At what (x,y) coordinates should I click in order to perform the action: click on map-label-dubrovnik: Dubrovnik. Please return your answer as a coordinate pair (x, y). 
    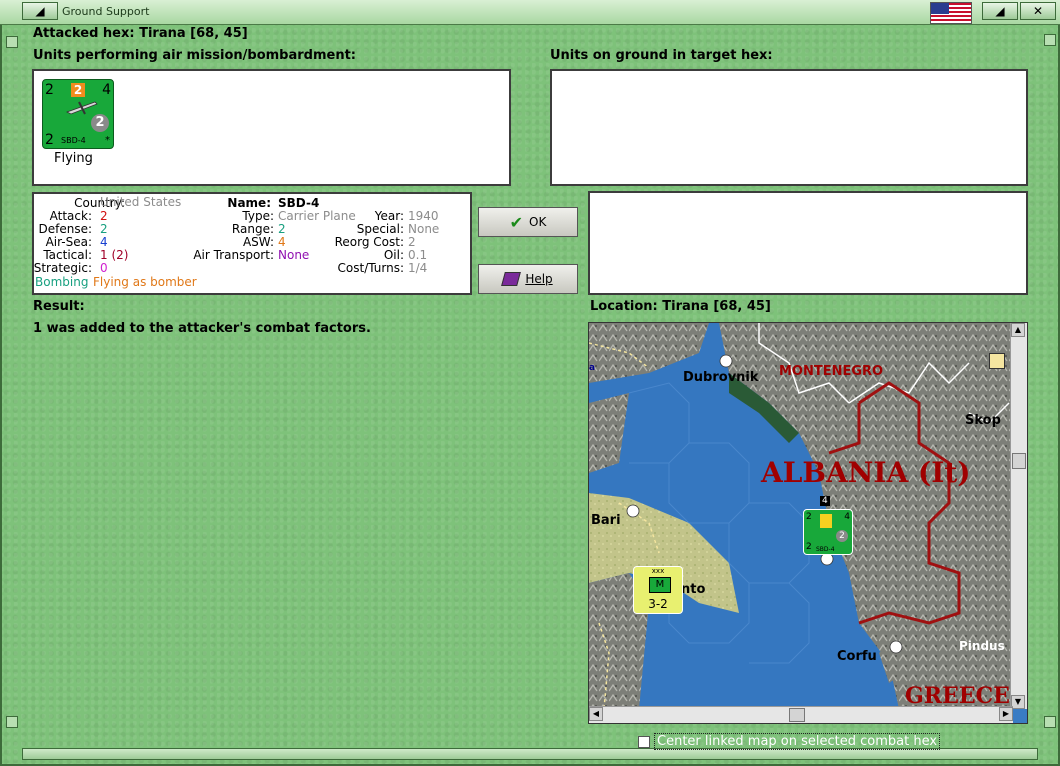
    Looking at the image, I should click on (721, 377).